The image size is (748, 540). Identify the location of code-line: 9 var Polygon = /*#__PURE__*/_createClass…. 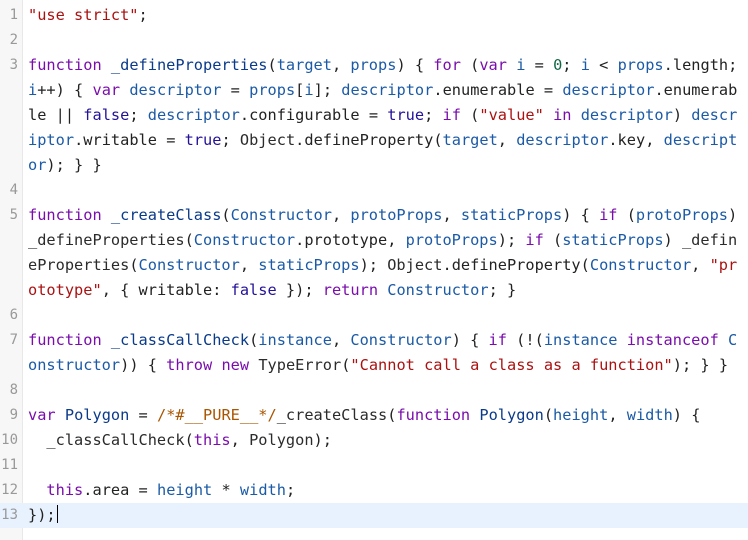
(374, 415).